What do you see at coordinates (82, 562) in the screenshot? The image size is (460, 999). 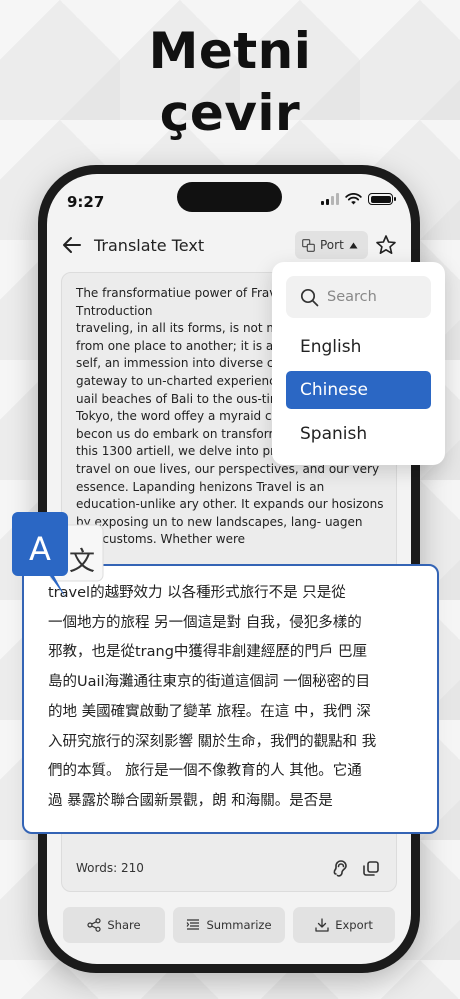 I see `badge-letter-x: 文` at bounding box center [82, 562].